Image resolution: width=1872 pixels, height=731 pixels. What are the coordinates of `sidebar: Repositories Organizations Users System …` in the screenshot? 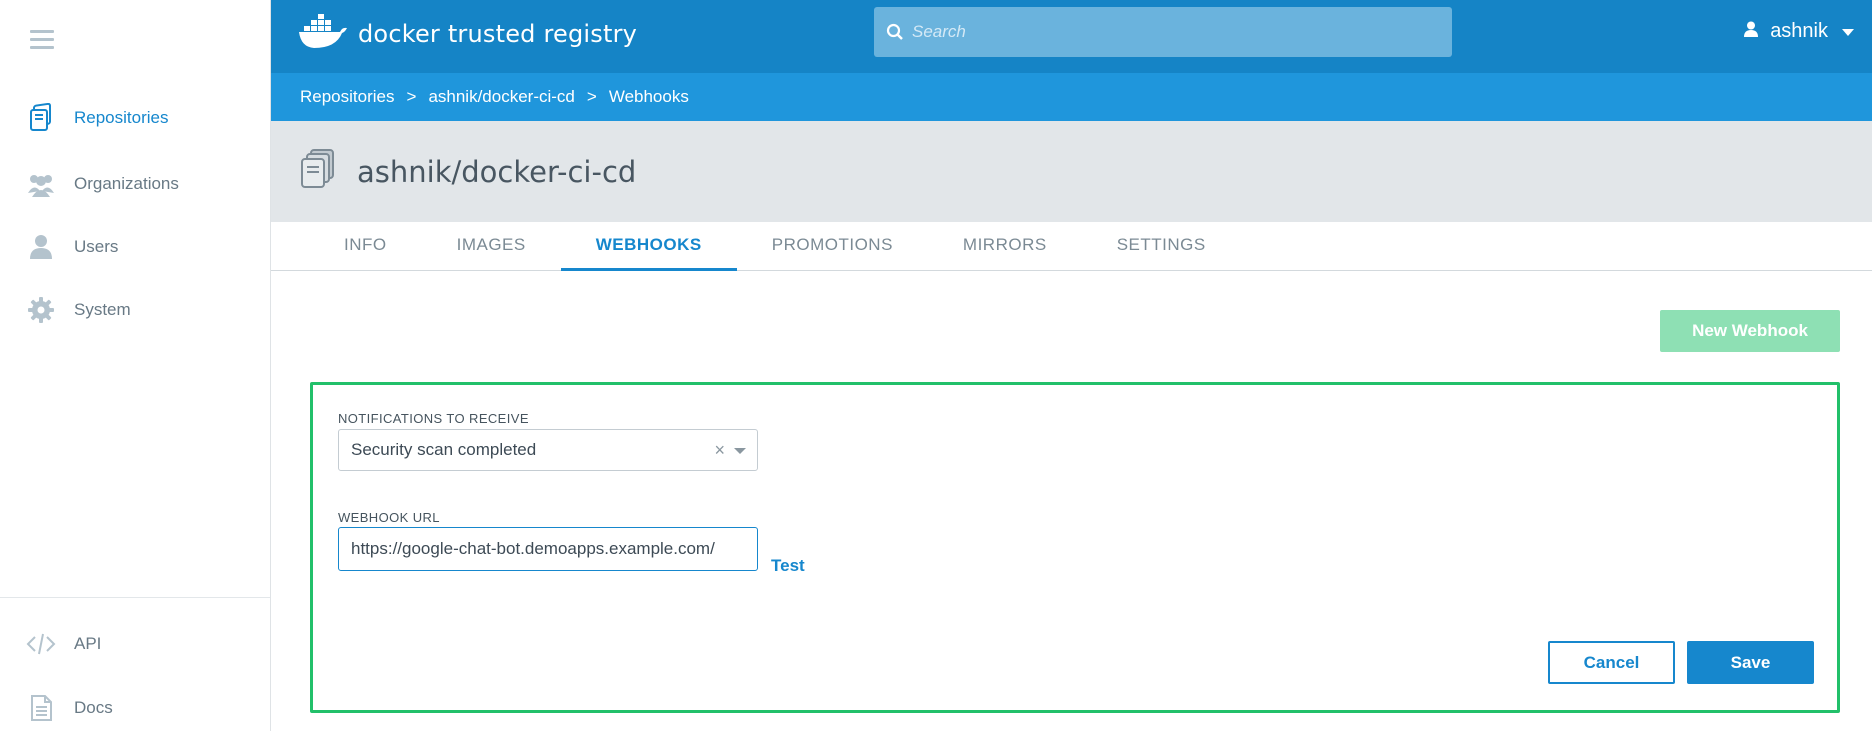 It's located at (135, 365).